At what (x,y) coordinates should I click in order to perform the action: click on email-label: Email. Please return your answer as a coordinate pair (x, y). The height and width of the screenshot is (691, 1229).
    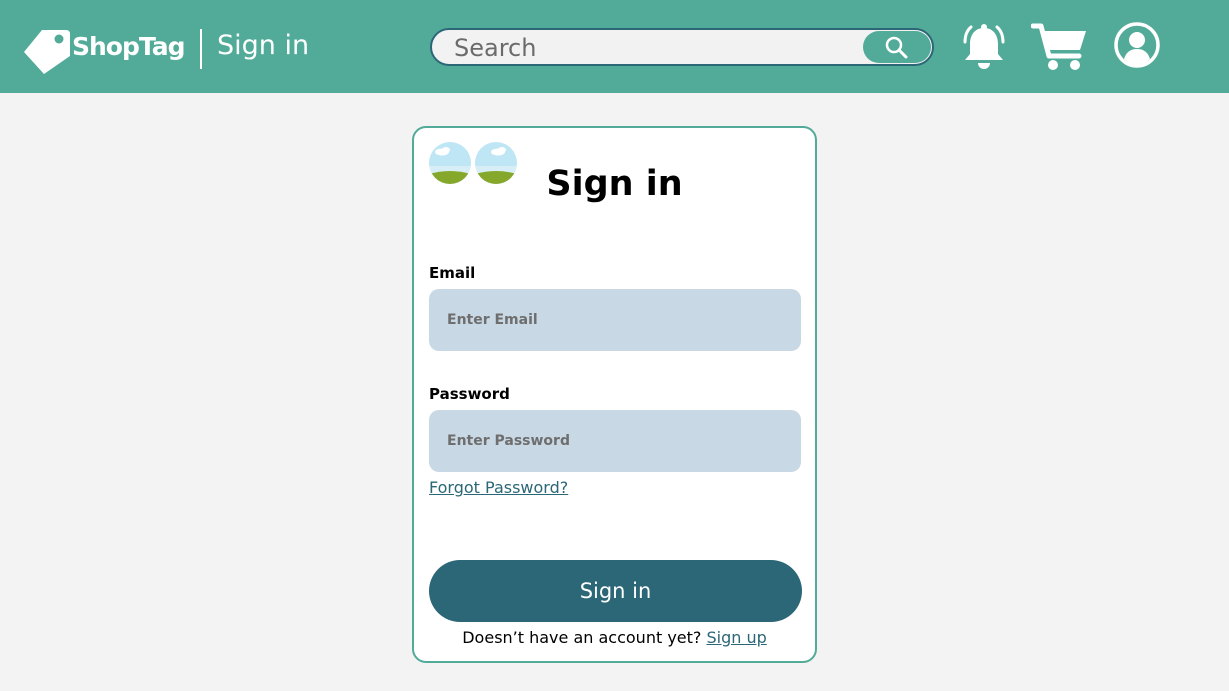
    Looking at the image, I should click on (452, 273).